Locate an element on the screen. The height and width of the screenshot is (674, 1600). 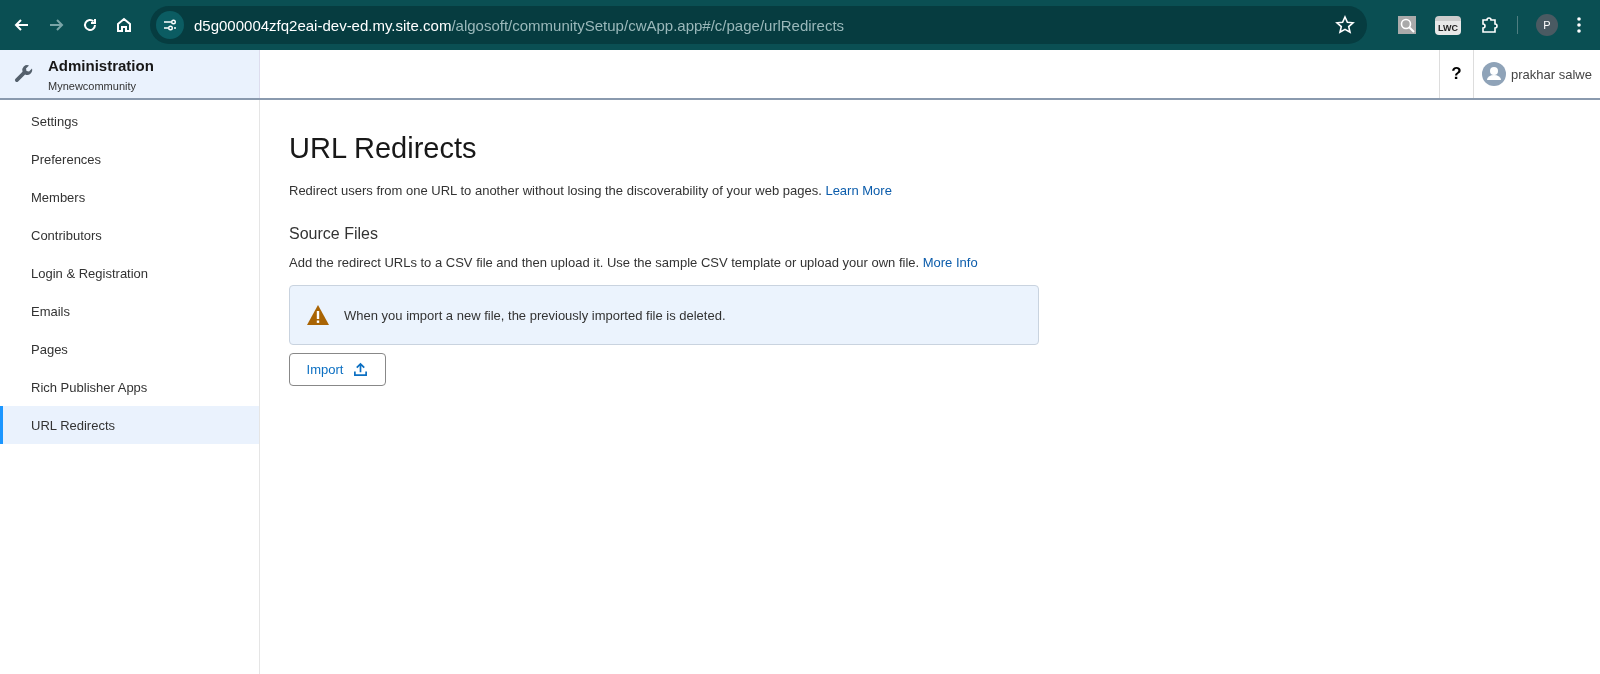
avatar-icon is located at coordinates (1494, 74).